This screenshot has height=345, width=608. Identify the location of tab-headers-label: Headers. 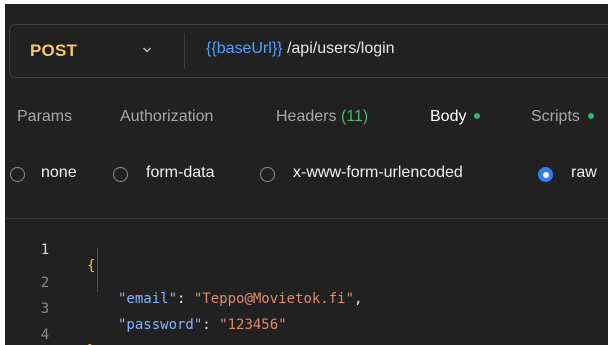
(306, 116).